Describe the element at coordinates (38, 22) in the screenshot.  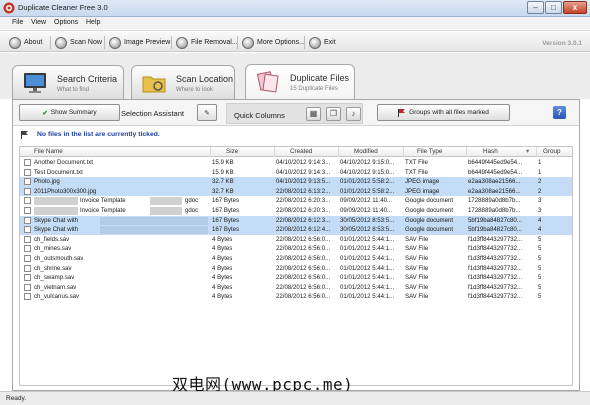
I see `menu-view: View` at that location.